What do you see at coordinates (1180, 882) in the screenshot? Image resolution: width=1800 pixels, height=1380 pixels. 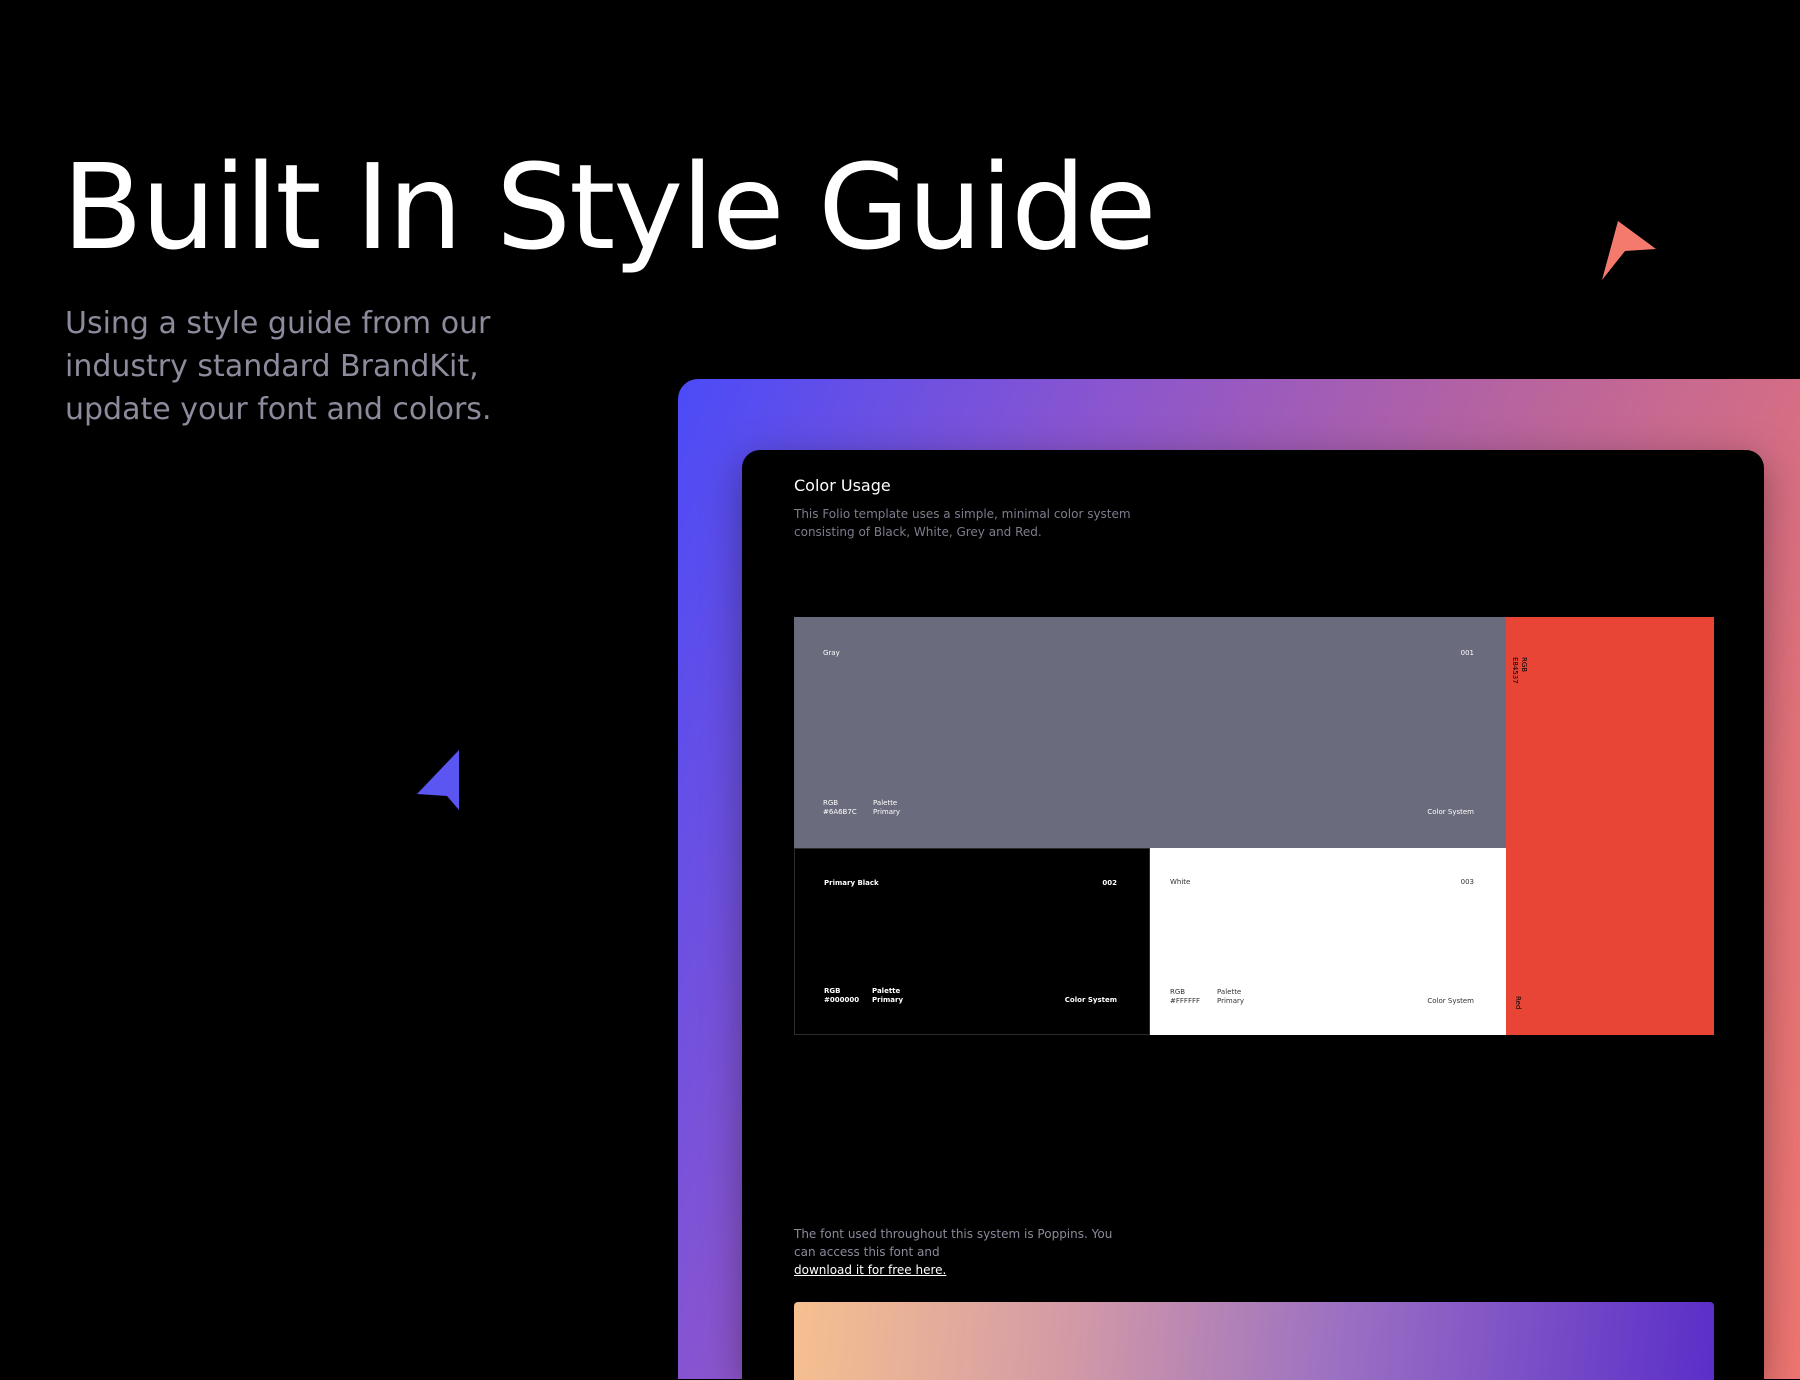 I see `swatch-name: White` at bounding box center [1180, 882].